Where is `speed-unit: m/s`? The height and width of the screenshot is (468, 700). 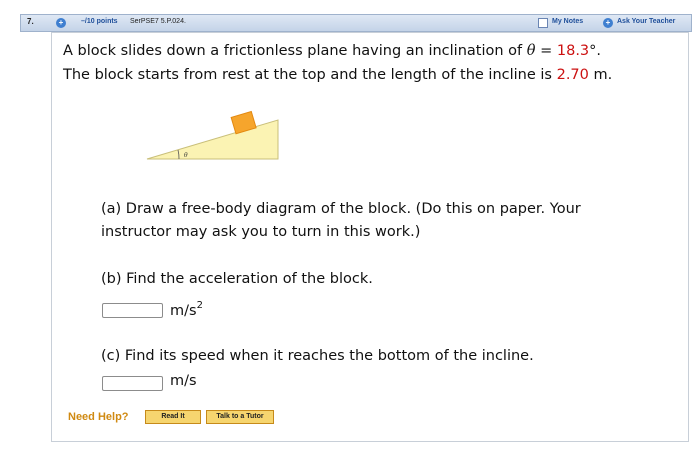 speed-unit: m/s is located at coordinates (183, 381).